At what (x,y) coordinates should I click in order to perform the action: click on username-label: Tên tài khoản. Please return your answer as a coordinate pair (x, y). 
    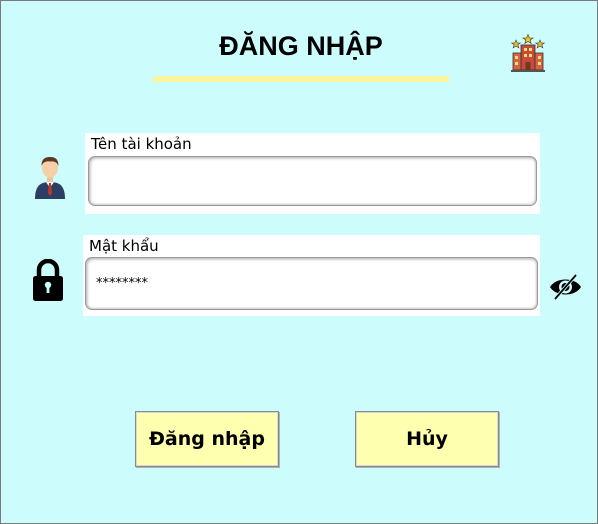
    Looking at the image, I should click on (141, 144).